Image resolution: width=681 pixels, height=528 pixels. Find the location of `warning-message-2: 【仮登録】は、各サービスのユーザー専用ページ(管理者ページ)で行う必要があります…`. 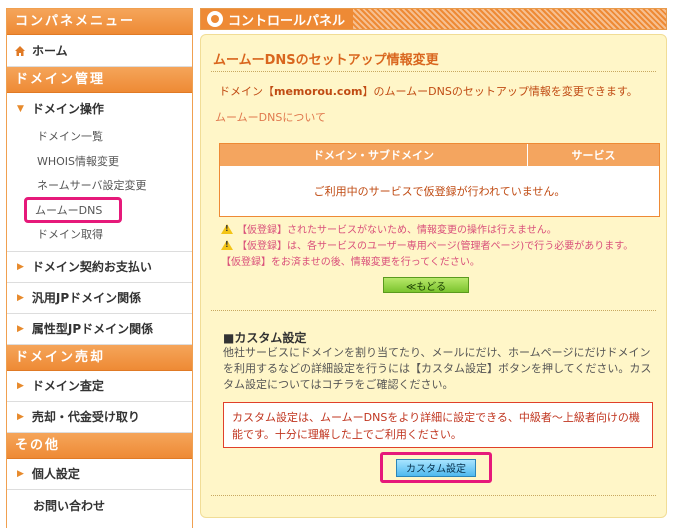

warning-message-2: 【仮登録】は、各サービスのユーザー専用ページ(管理者ページ)で行う必要があります… is located at coordinates (427, 244).